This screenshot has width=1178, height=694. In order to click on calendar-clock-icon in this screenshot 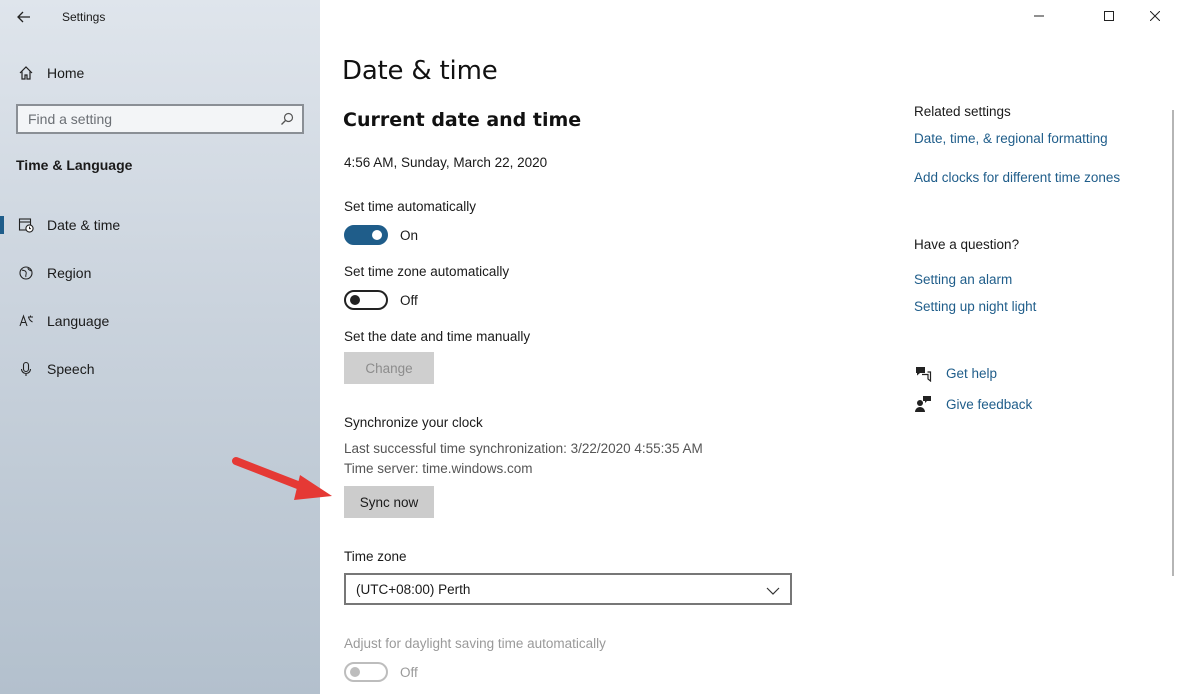, I will do `click(26, 225)`.